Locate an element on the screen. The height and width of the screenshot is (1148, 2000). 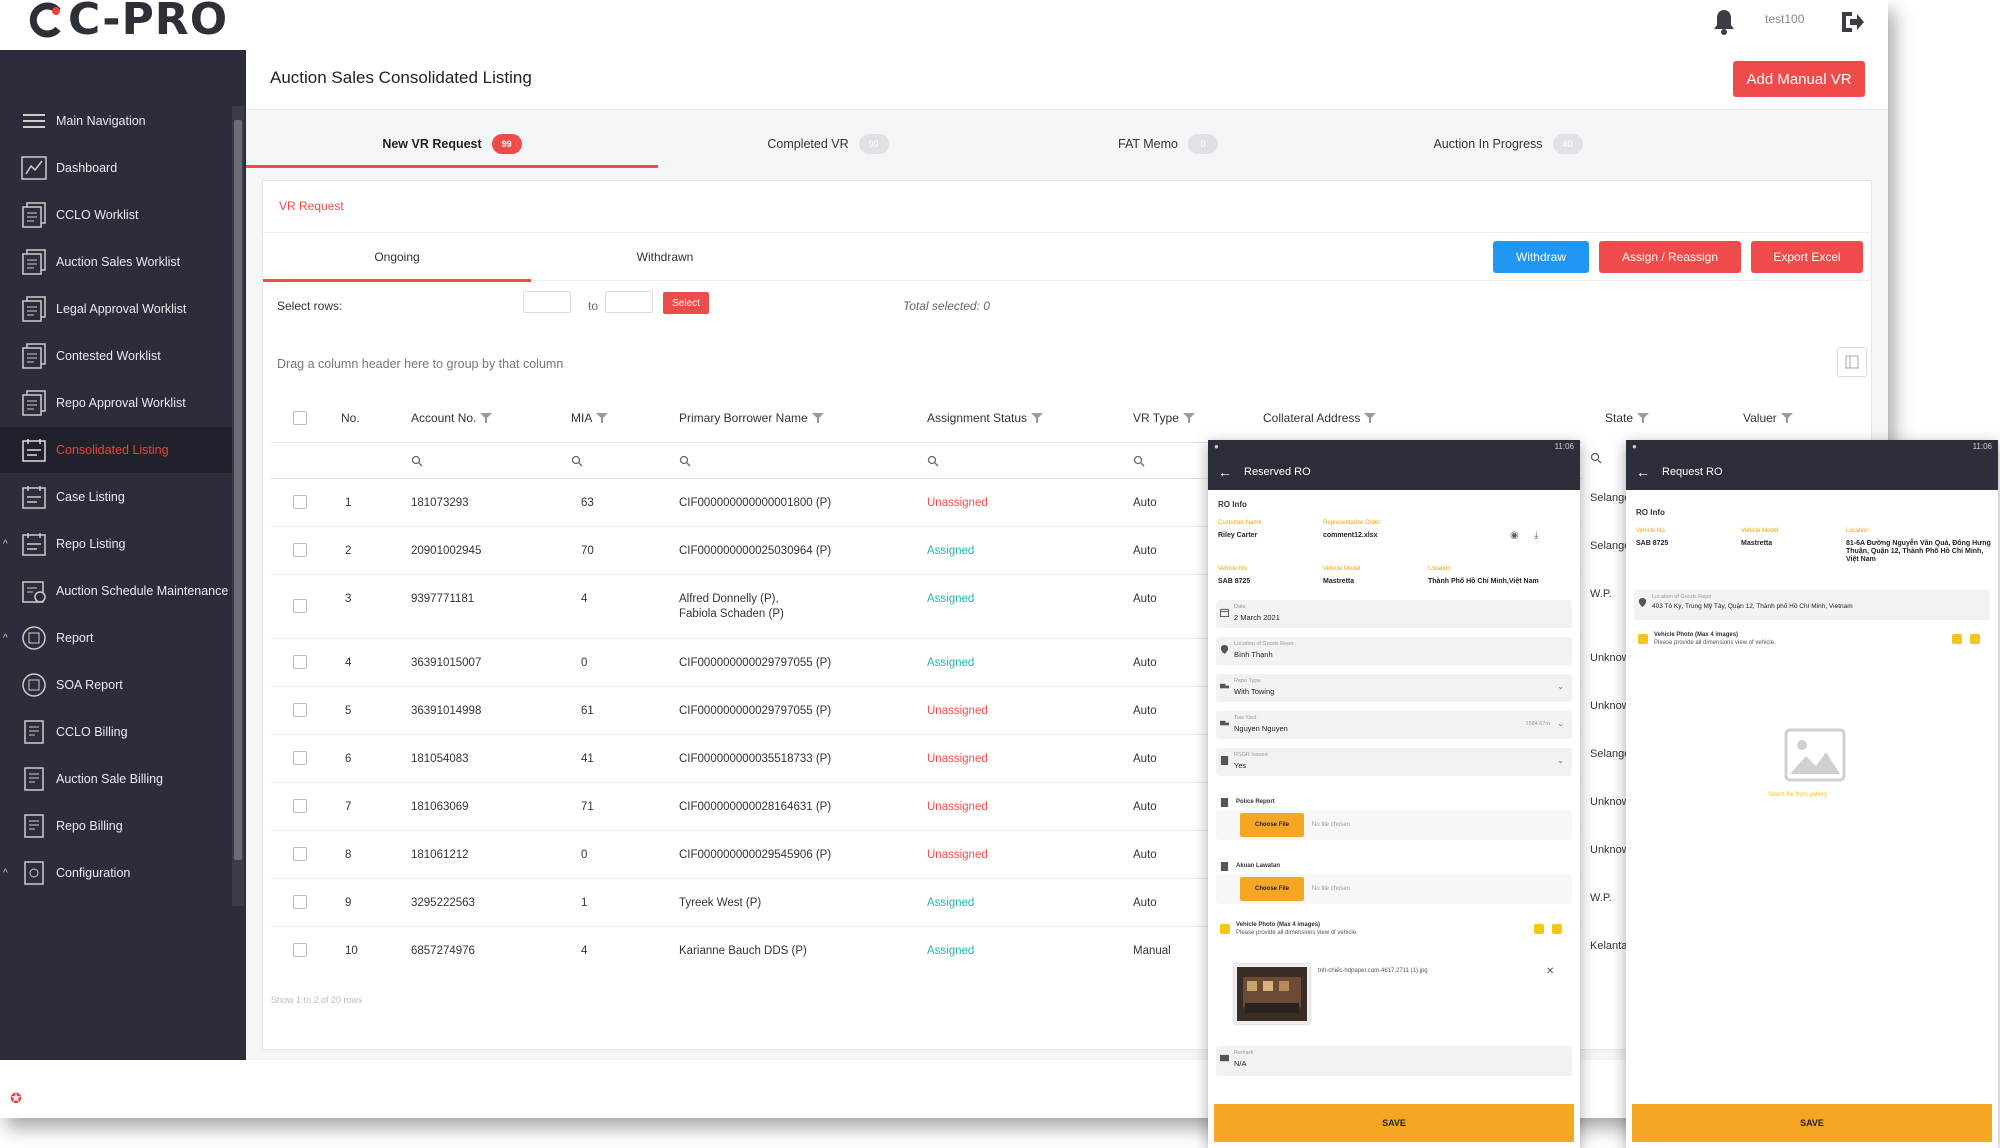
field-label: Repo Type is located at coordinates (1247, 681).